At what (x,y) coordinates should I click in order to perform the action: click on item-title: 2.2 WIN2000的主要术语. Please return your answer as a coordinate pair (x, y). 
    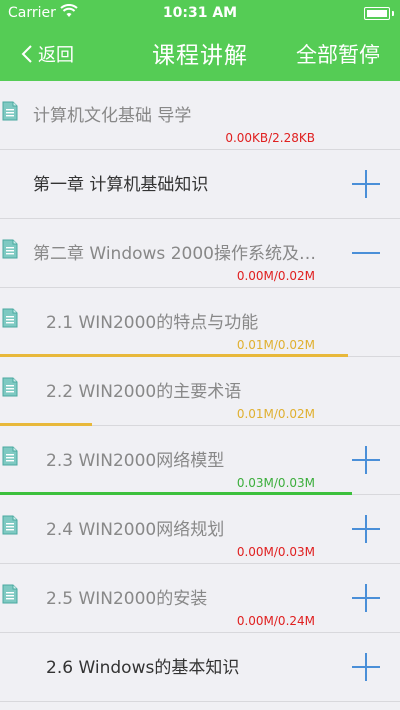
    Looking at the image, I should click on (144, 392).